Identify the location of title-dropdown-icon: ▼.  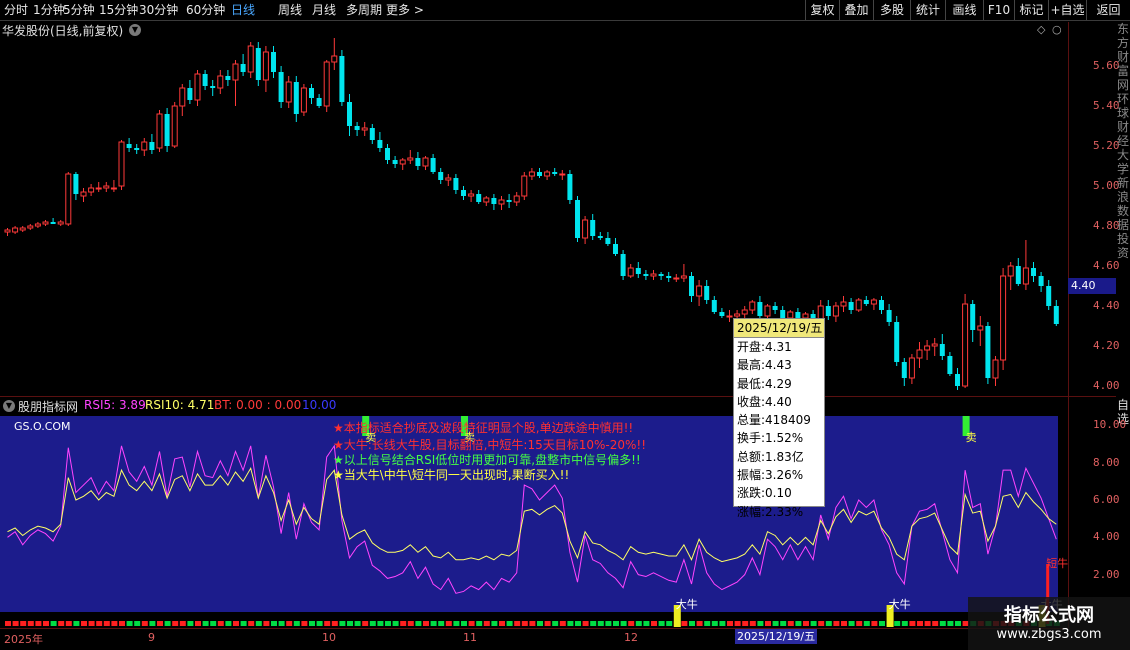
(135, 30).